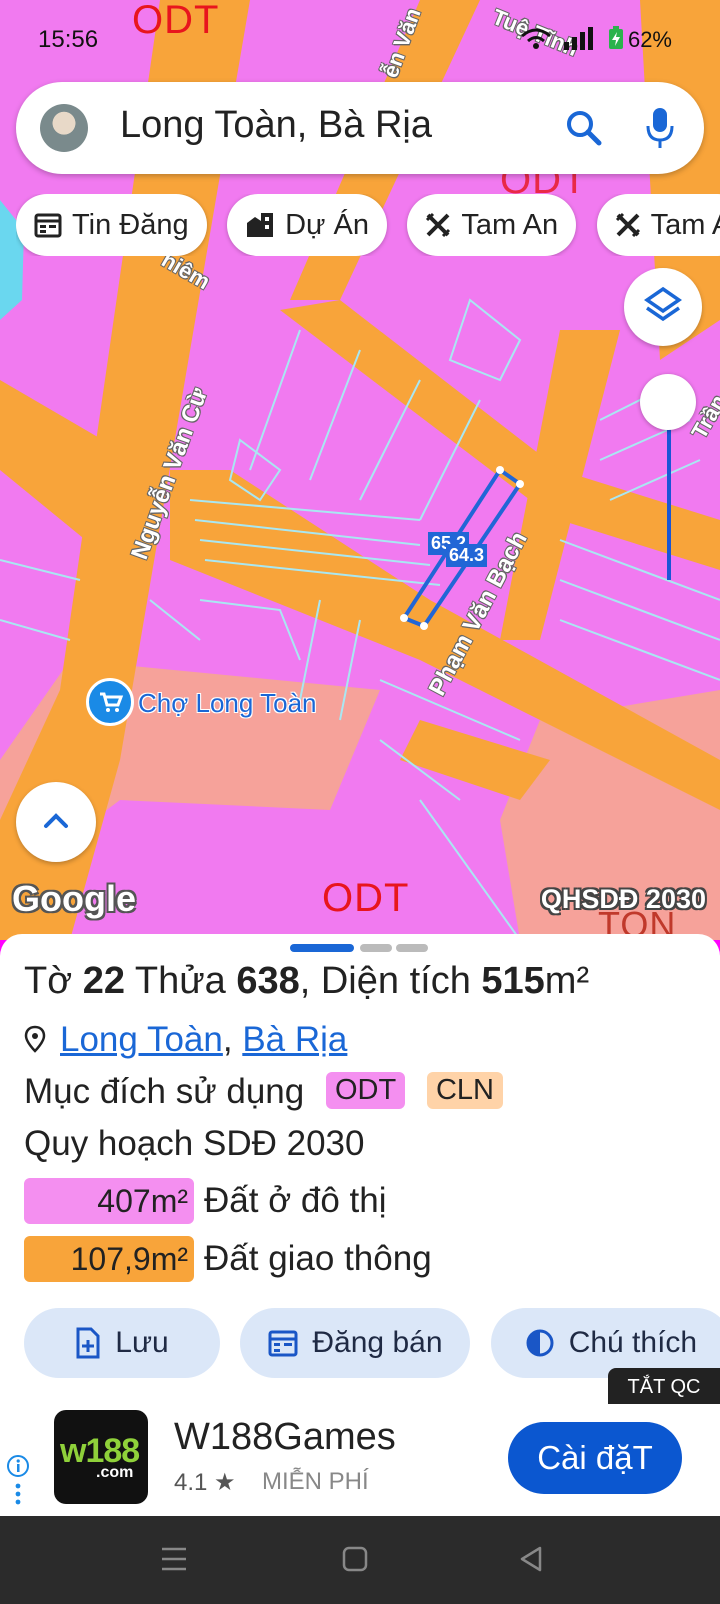 The width and height of the screenshot is (720, 1604). I want to click on purpose-tag-odt: ODT, so click(365, 1090).